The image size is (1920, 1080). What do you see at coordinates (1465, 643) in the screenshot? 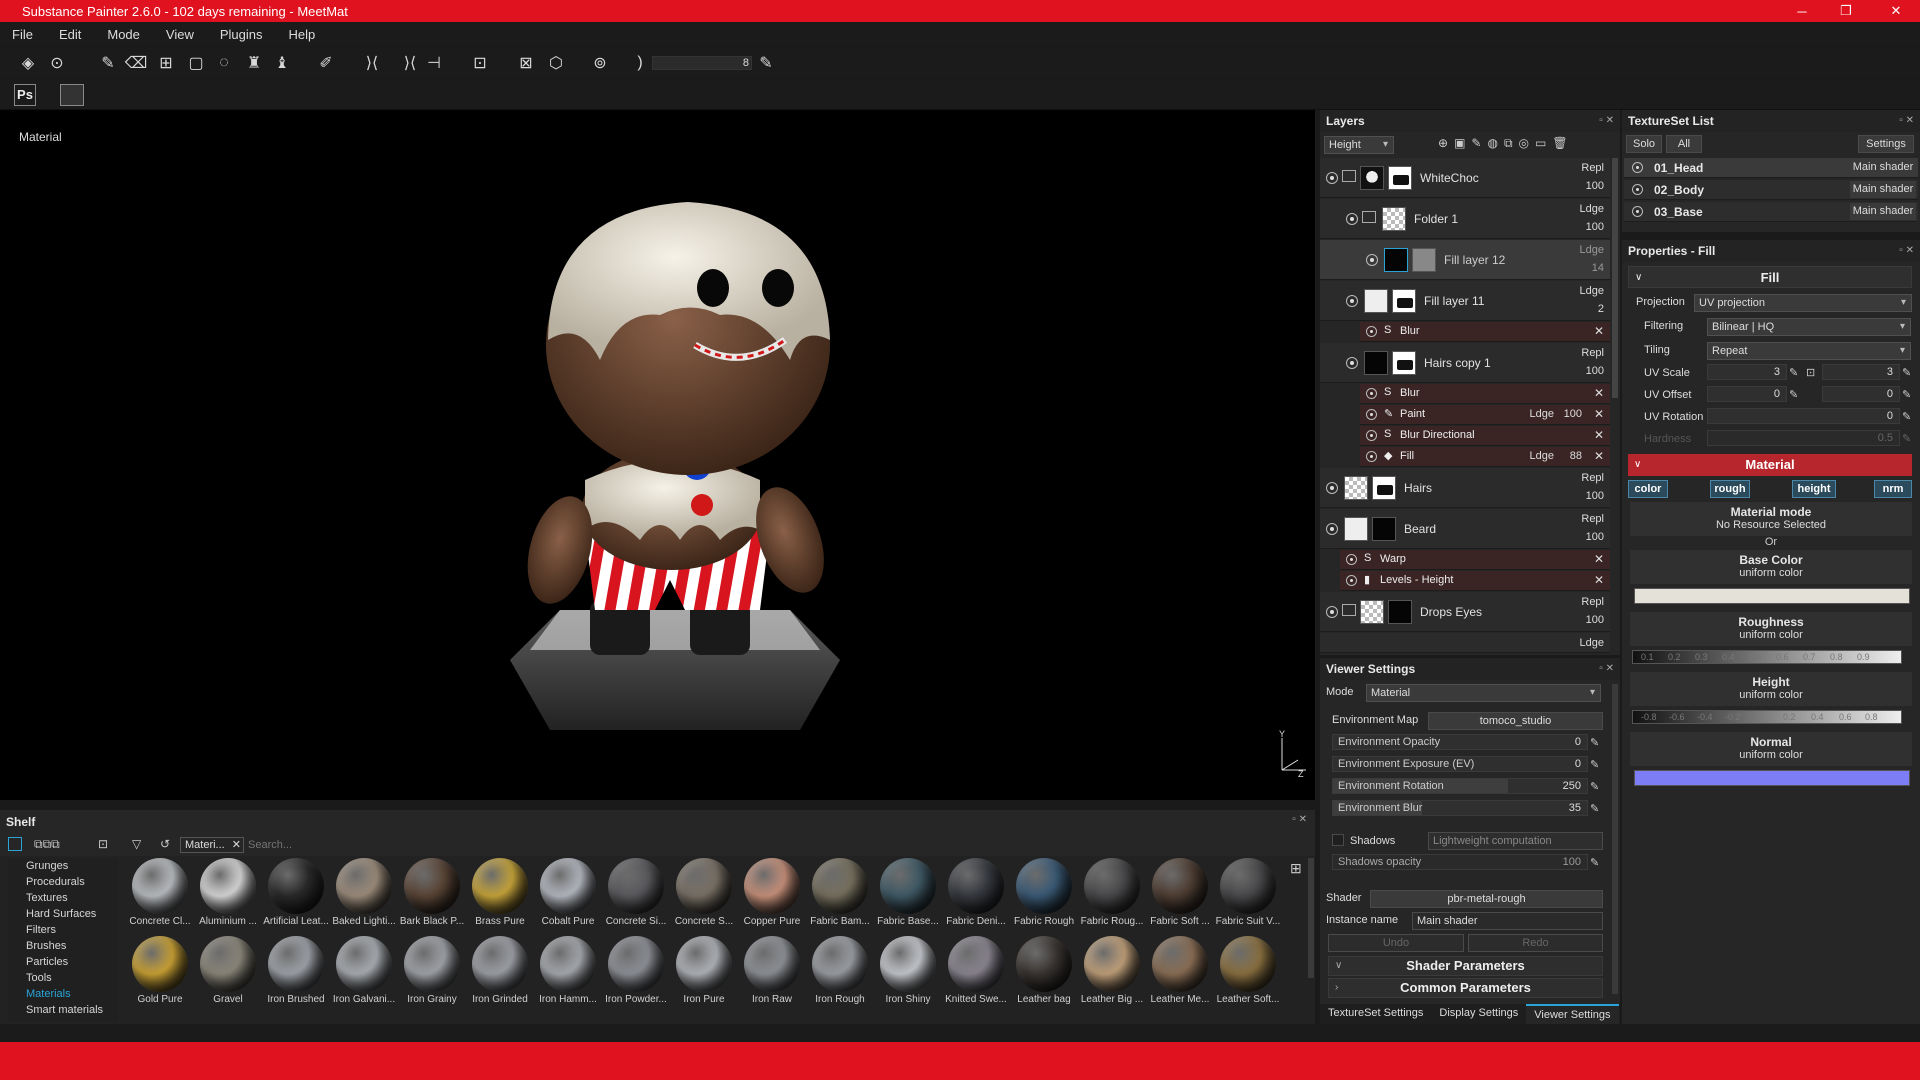
I see `layer-partial: Ldge` at bounding box center [1465, 643].